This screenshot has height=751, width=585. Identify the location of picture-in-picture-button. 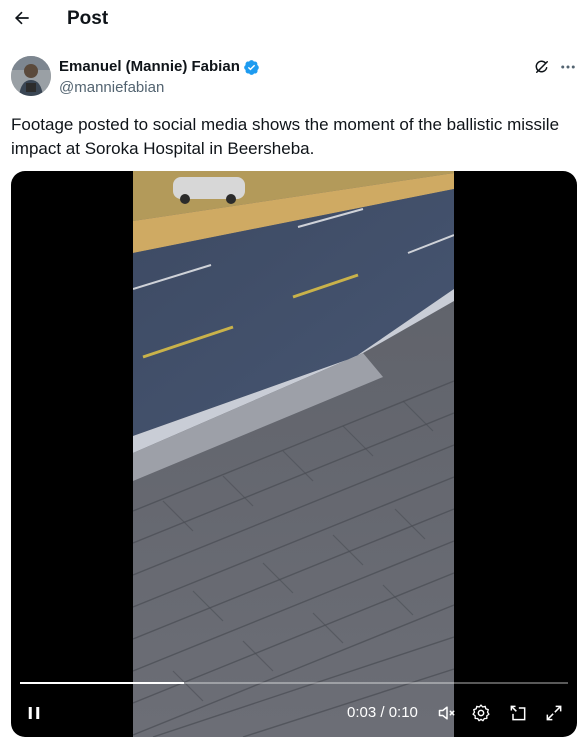
(518, 713).